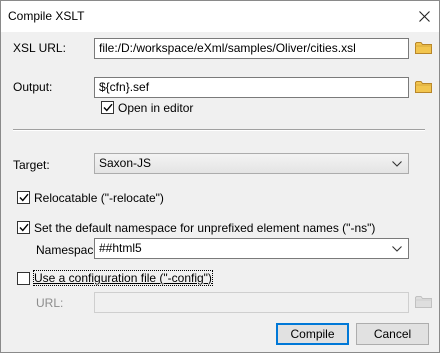 This screenshot has height=353, width=440. Describe the element at coordinates (99, 198) in the screenshot. I see `relocatable-label: Relocatable ("-relocate")` at that location.